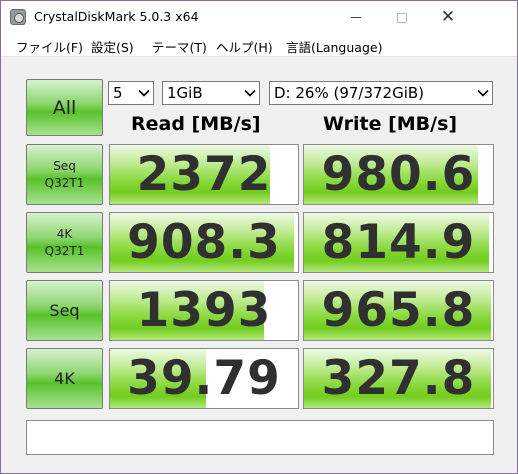  I want to click on read-result-cell: 1393, so click(204, 310).